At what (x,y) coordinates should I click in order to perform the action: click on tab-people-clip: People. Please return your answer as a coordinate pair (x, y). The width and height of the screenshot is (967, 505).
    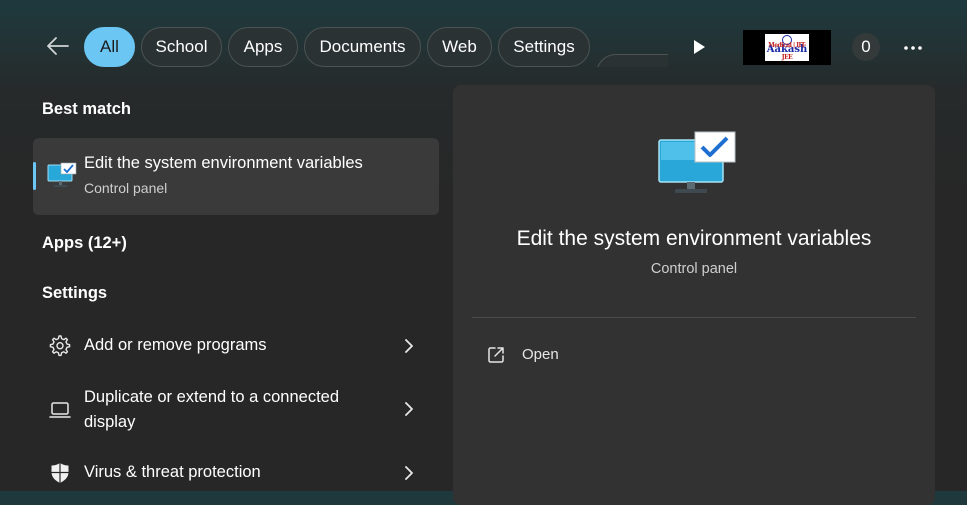
    Looking at the image, I should click on (632, 47).